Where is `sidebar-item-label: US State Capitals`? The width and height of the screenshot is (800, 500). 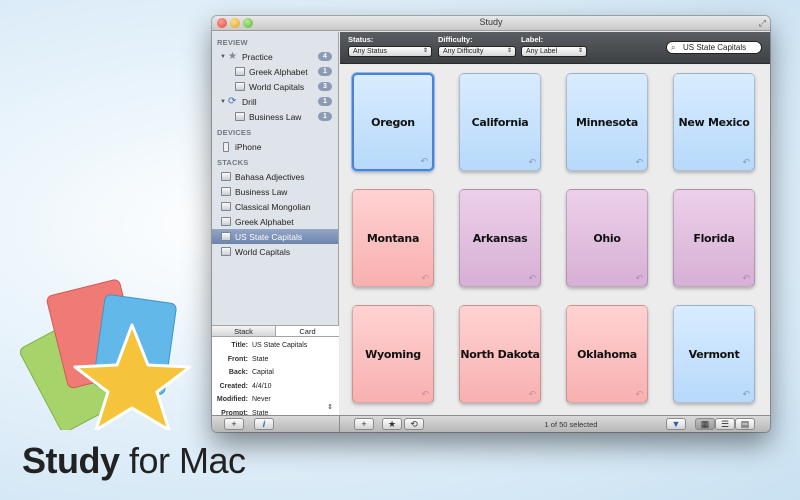
sidebar-item-label: US State Capitals is located at coordinates (269, 236).